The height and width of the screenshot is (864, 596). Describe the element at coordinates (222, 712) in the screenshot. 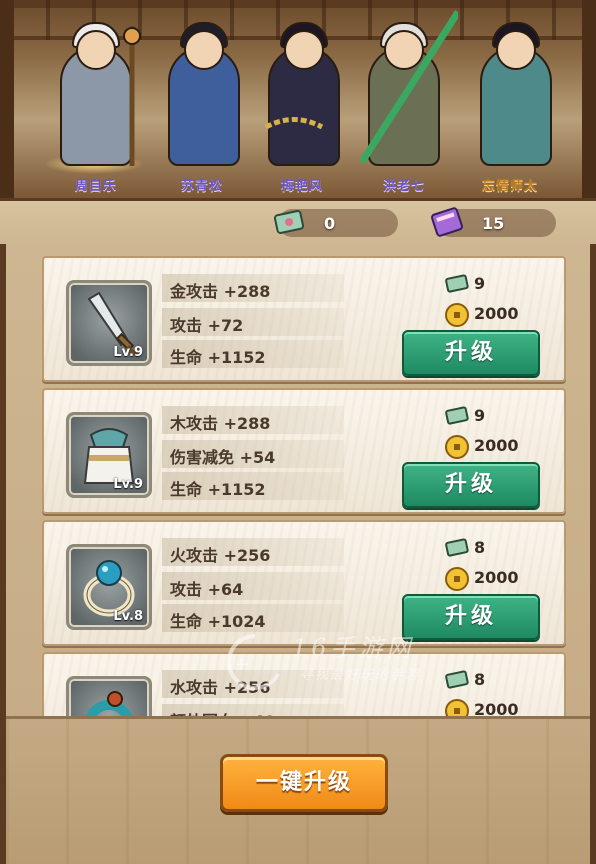

I see `stat-text: 额外回血 +40` at that location.